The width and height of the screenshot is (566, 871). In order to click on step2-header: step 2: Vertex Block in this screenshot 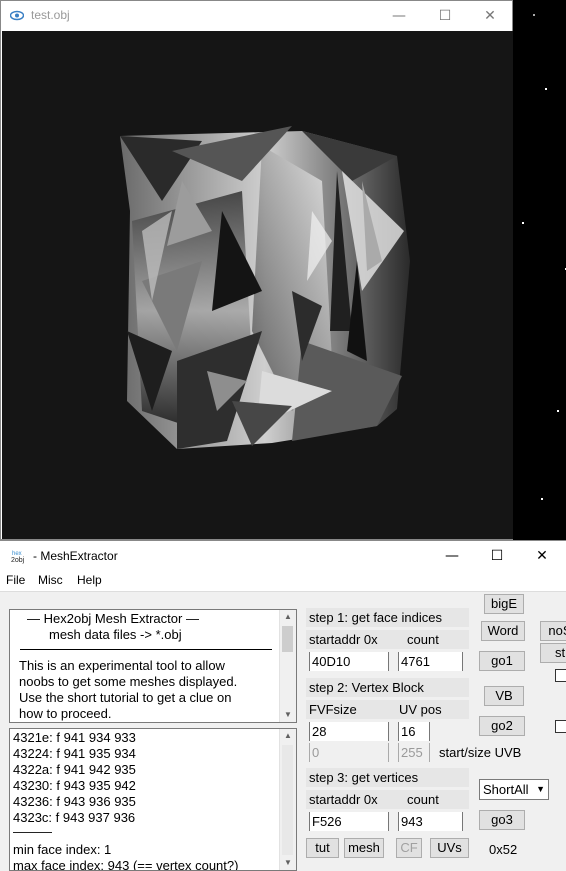, I will do `click(387, 687)`.